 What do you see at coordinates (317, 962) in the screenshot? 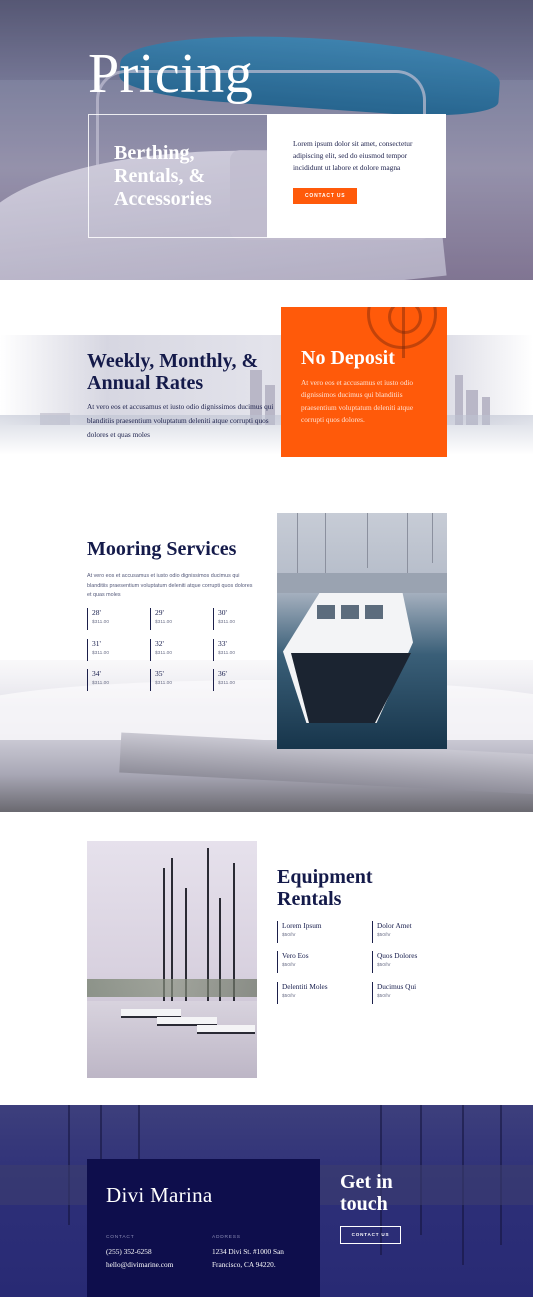
I see `equipment-item: Vero Eos $50/hr` at bounding box center [317, 962].